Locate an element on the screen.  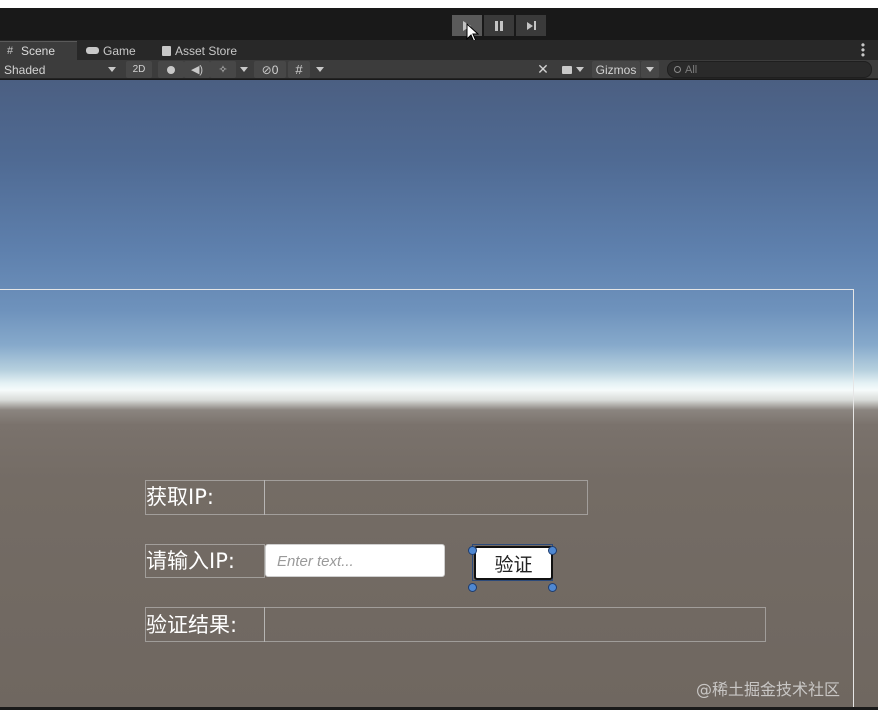
shading-mode-label: Shaded is located at coordinates (25, 69).